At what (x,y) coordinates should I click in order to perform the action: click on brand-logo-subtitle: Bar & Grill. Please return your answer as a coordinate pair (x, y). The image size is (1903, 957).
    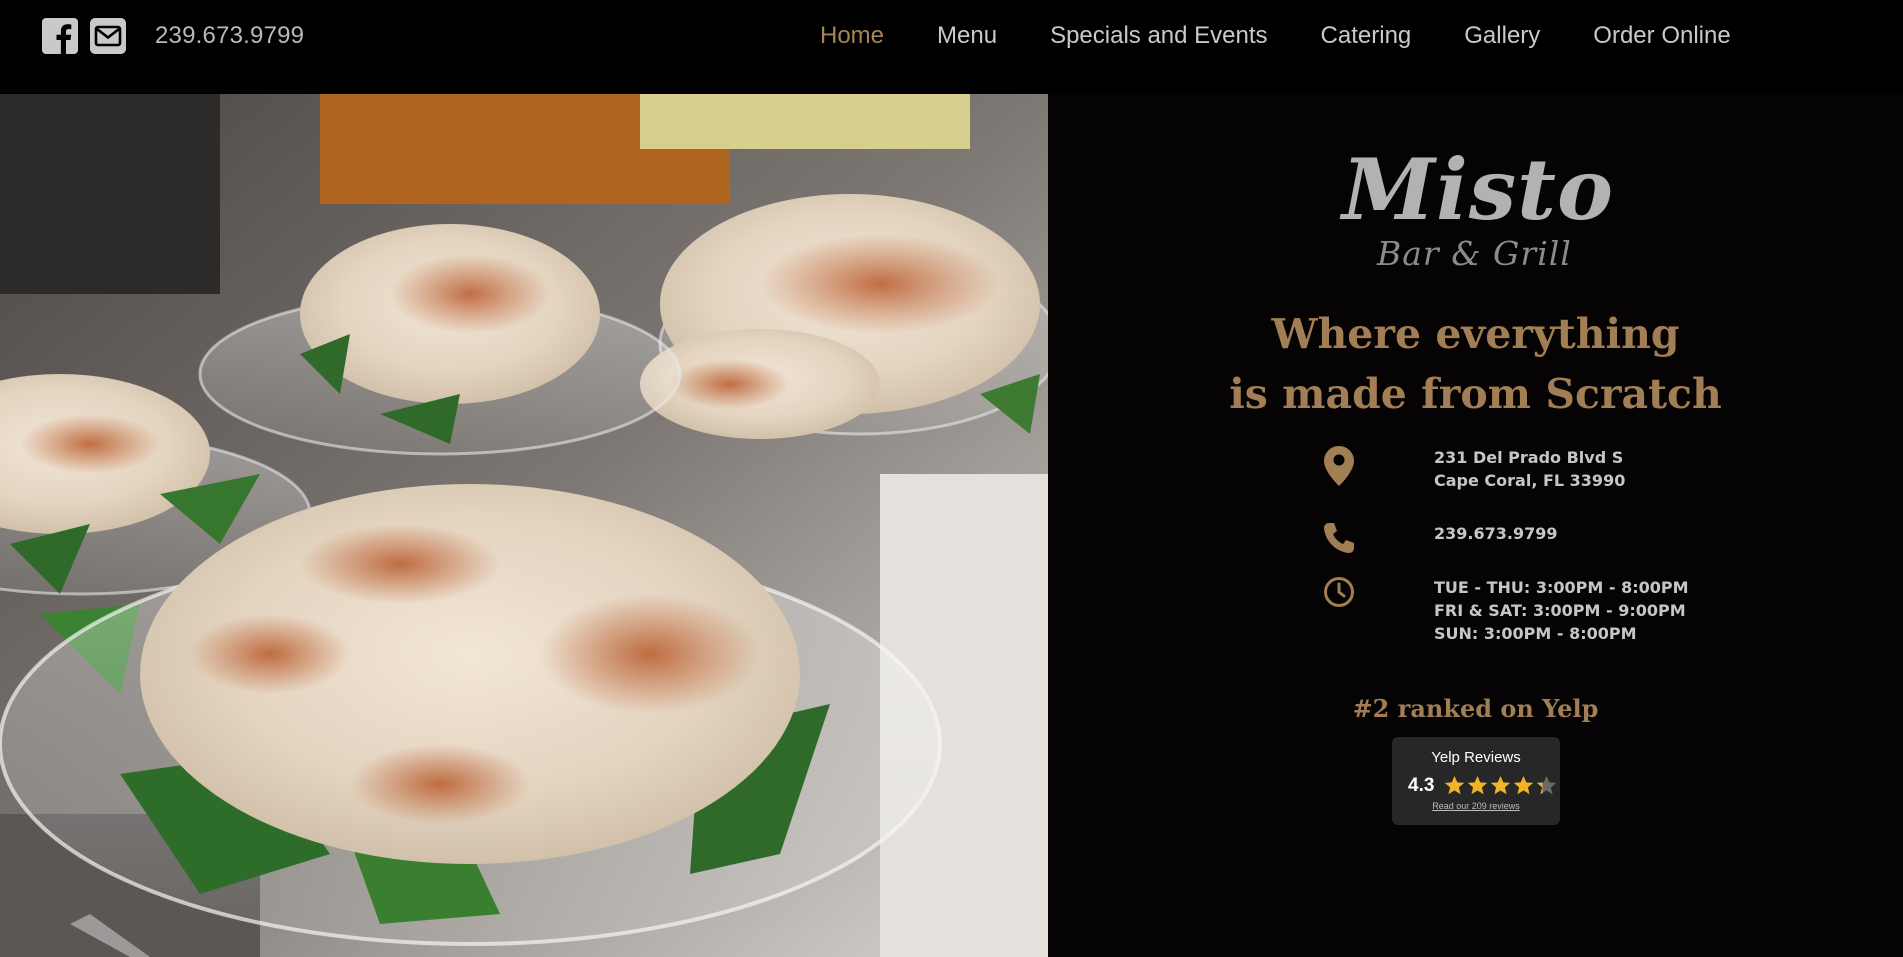
    Looking at the image, I should click on (1474, 253).